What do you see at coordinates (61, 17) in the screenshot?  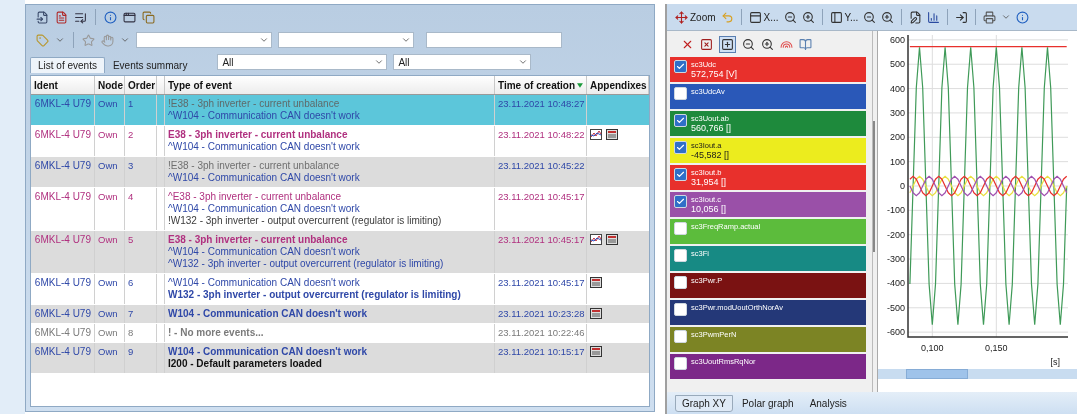 I see `document-icon` at bounding box center [61, 17].